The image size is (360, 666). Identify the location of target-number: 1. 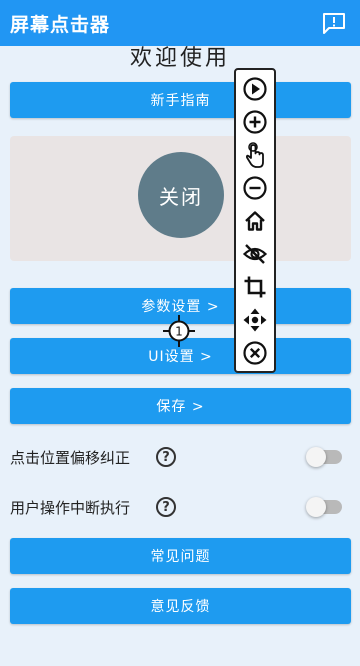
(179, 332).